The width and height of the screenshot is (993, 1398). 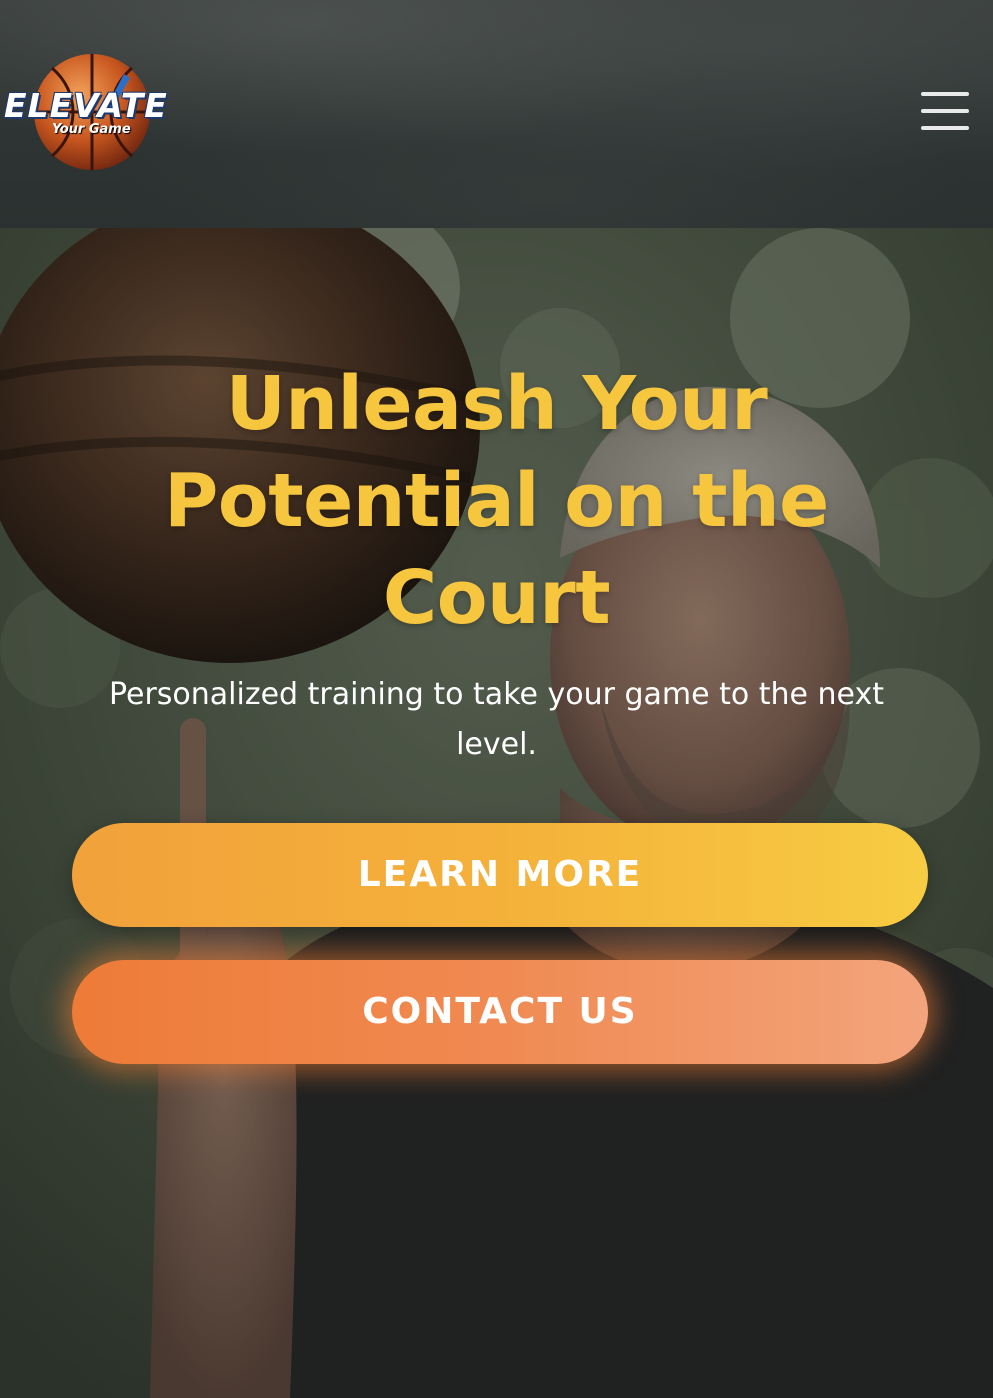 I want to click on hero-title: Unleash Your Potential on the Court, so click(x=496, y=501).